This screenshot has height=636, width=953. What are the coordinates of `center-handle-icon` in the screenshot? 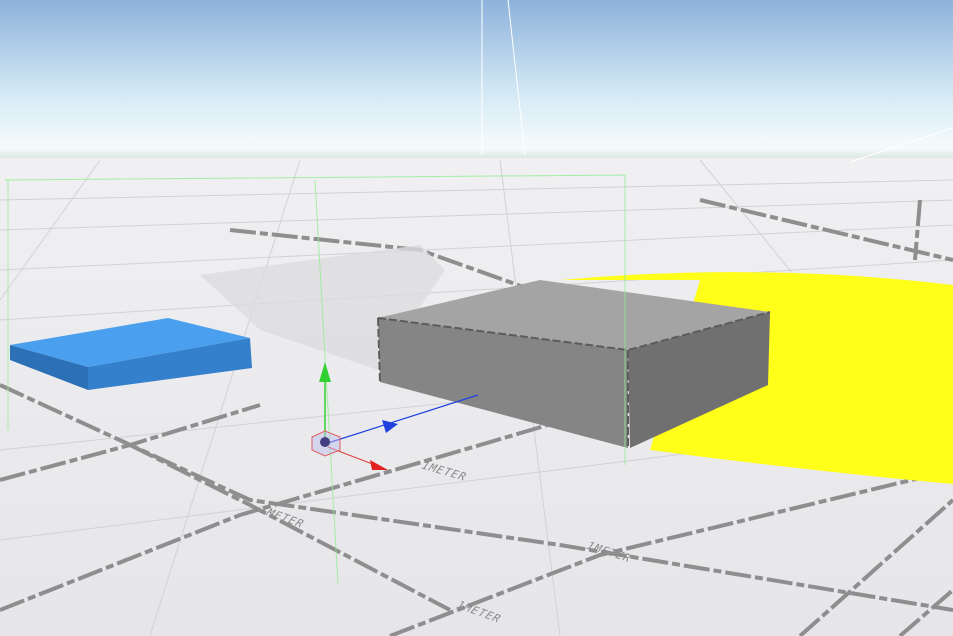 It's located at (325, 442).